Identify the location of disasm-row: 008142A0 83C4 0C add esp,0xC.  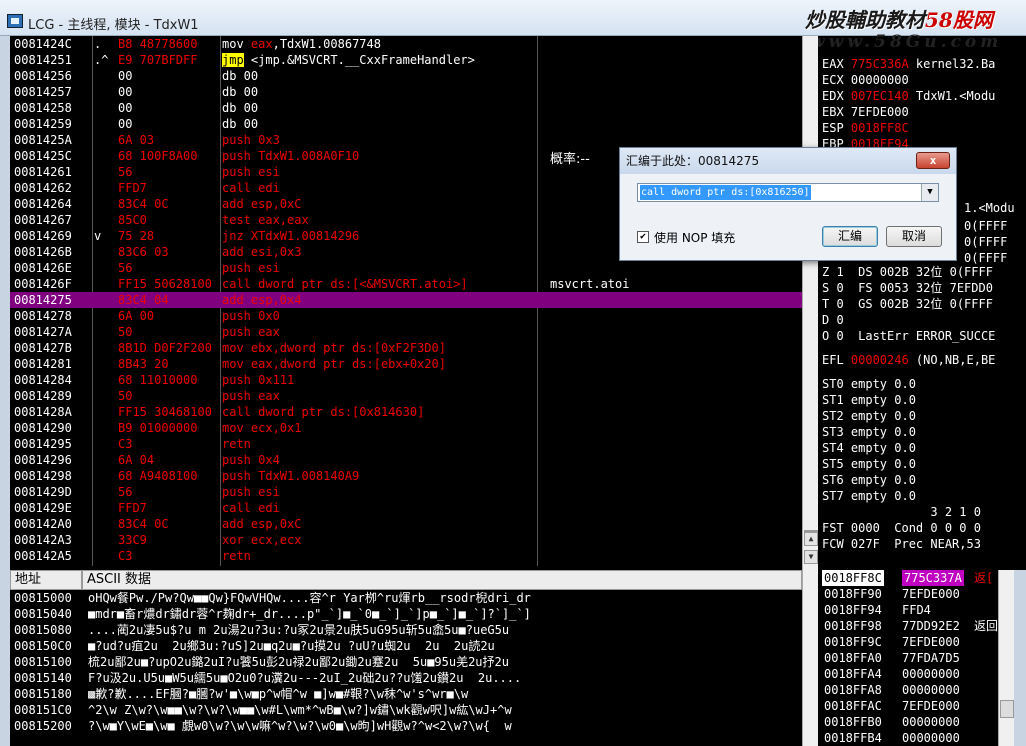
(406, 524).